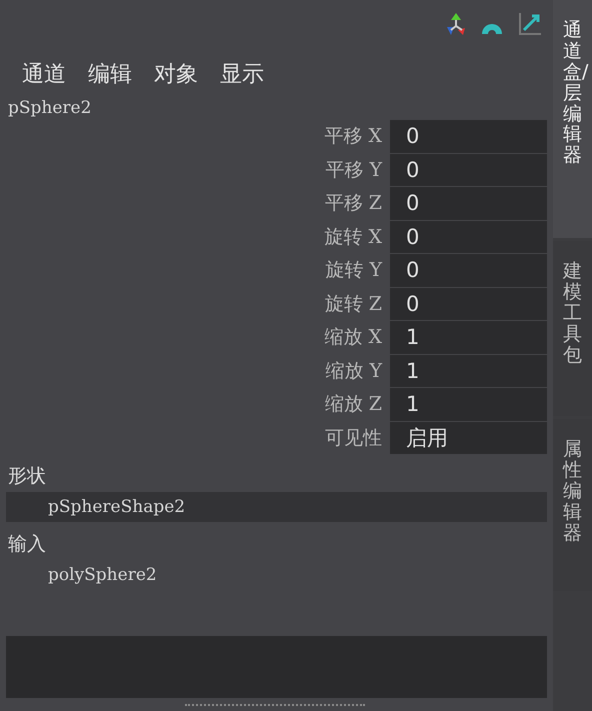 The width and height of the screenshot is (592, 711). I want to click on attribute-label: 平移 X, so click(353, 137).